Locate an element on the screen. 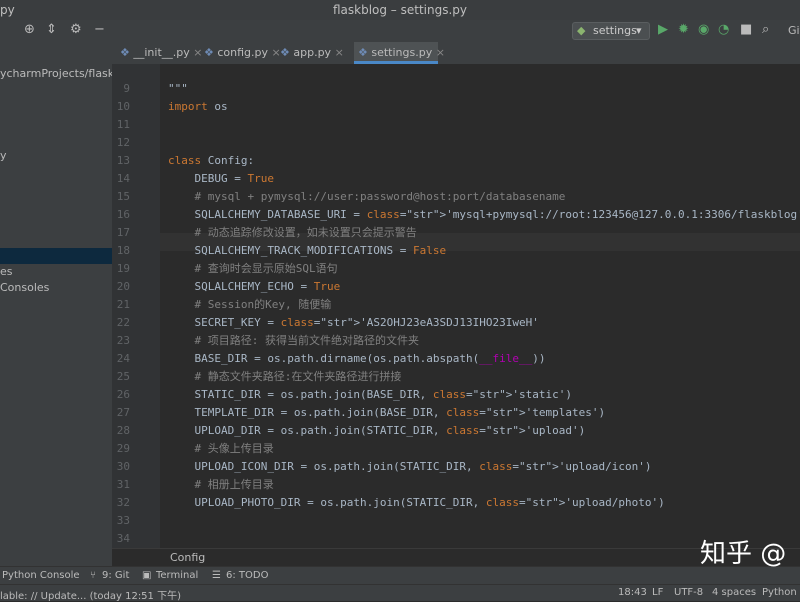 The image size is (800, 602). tab-label: settings.py is located at coordinates (402, 52).